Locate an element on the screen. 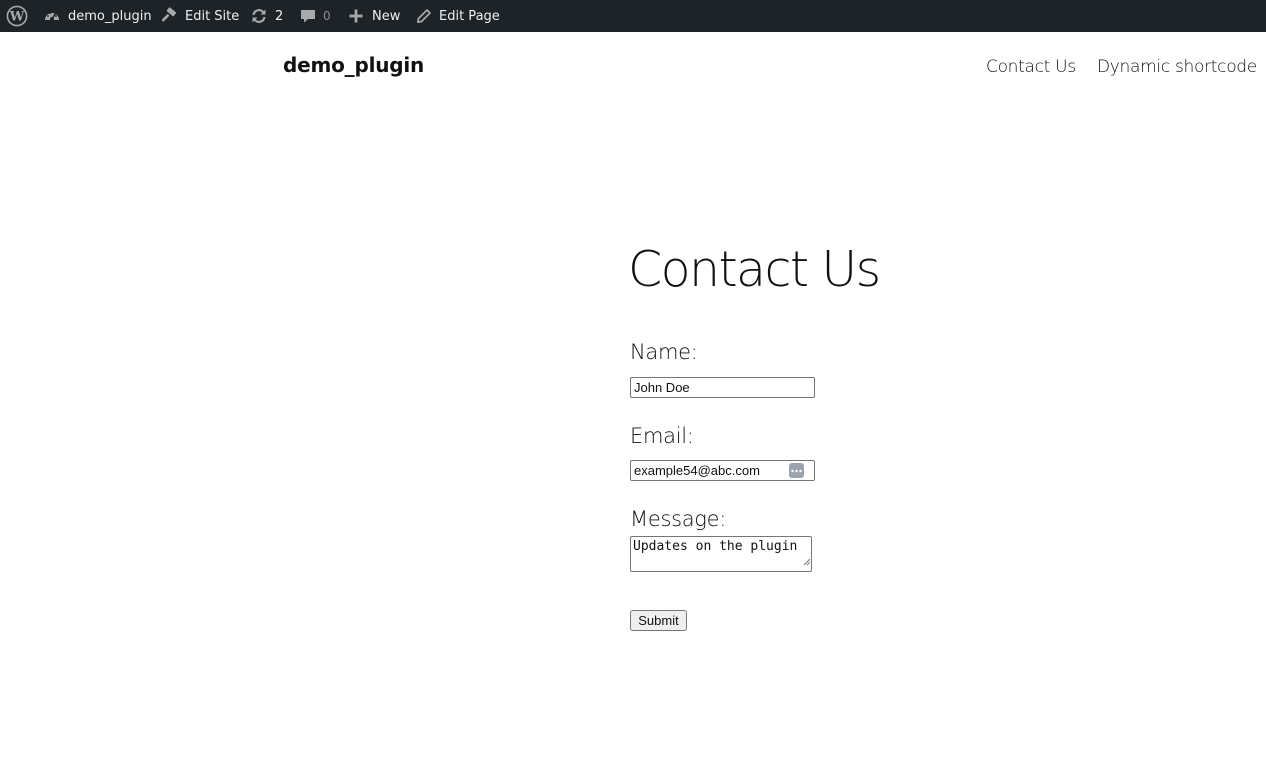  page-title: Contact Us is located at coordinates (754, 269).